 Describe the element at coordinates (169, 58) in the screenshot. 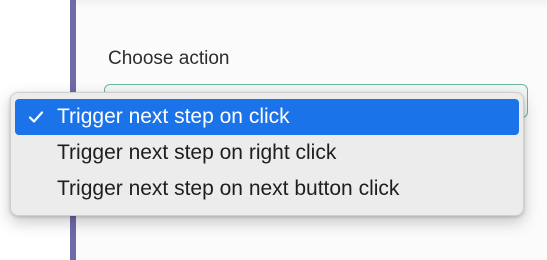

I see `choose-action-label: Choose action` at that location.